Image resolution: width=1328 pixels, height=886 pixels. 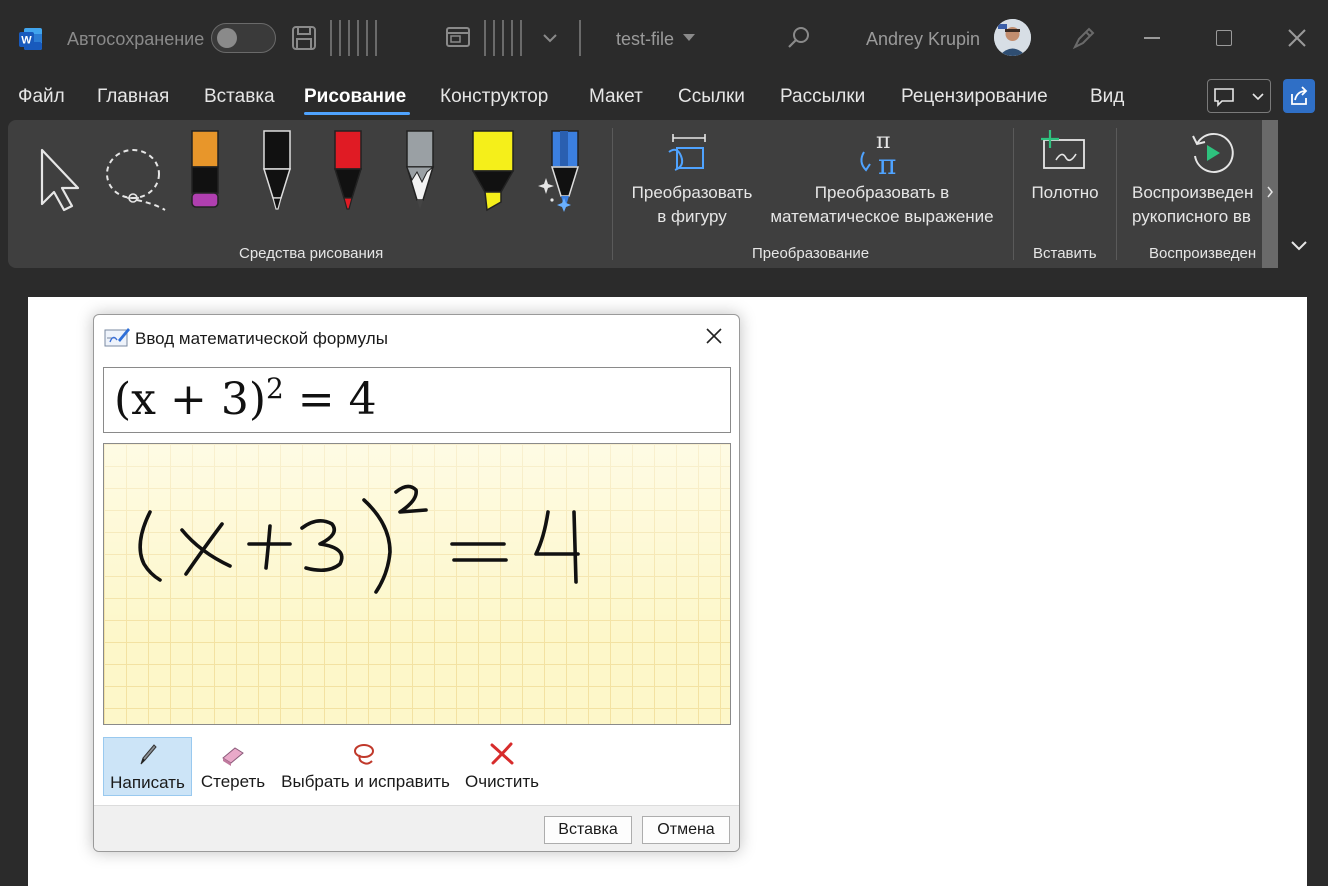 What do you see at coordinates (274, 388) in the screenshot?
I see `formula-exponent: 2` at bounding box center [274, 388].